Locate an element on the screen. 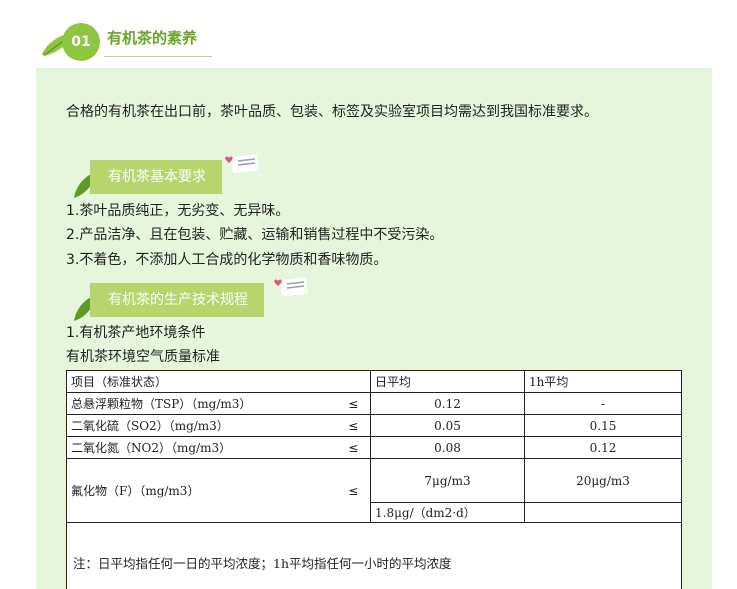 The image size is (737, 589). row-hour: 20μg/m3 is located at coordinates (603, 480).